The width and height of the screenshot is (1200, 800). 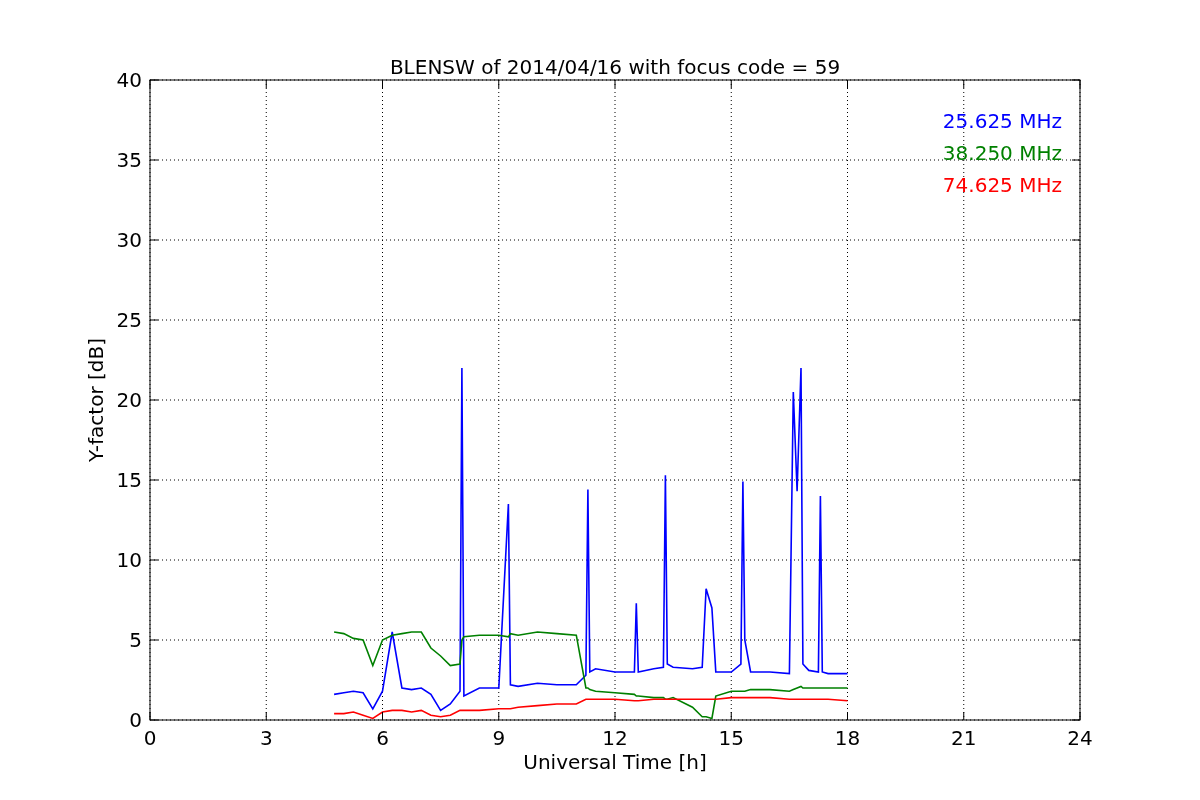 What do you see at coordinates (96, 400) in the screenshot?
I see `y-axis-label: Y-factor [dB]` at bounding box center [96, 400].